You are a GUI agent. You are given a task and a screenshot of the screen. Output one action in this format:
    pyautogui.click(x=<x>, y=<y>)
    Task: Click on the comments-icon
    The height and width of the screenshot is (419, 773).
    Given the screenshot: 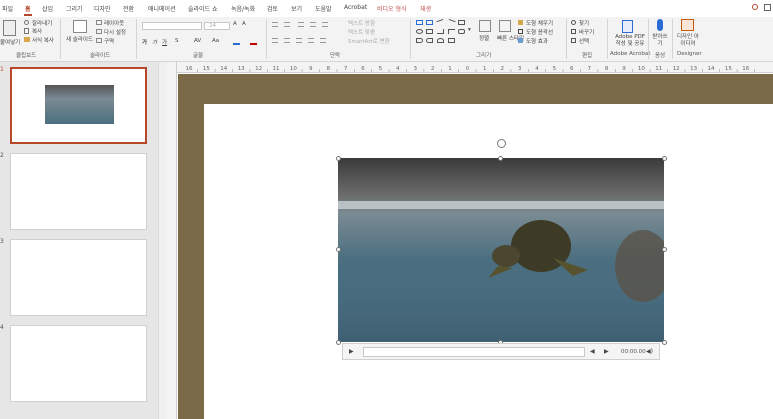 What is the action you would take?
    pyautogui.click(x=755, y=7)
    